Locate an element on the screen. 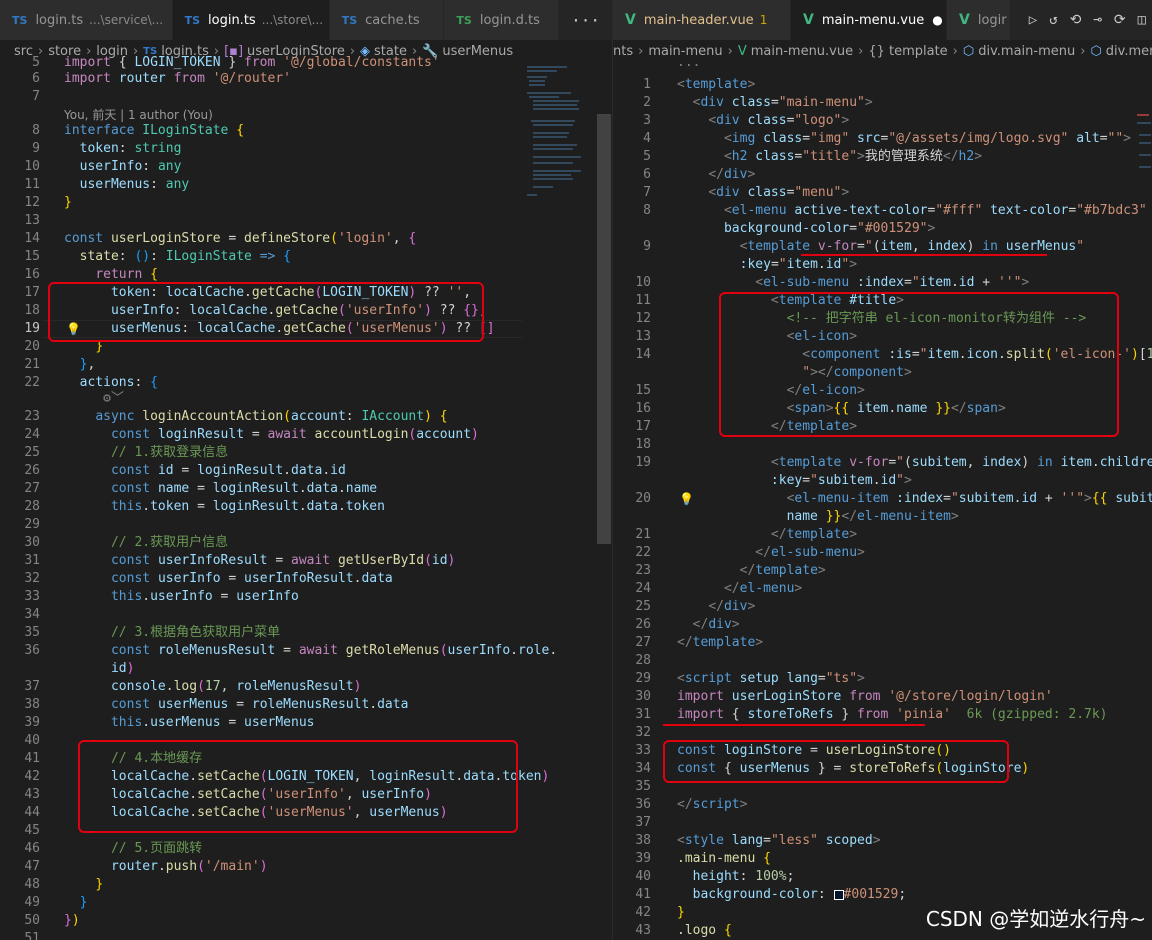  tab-login-d-ts: TS login.d.ts is located at coordinates (502, 20).